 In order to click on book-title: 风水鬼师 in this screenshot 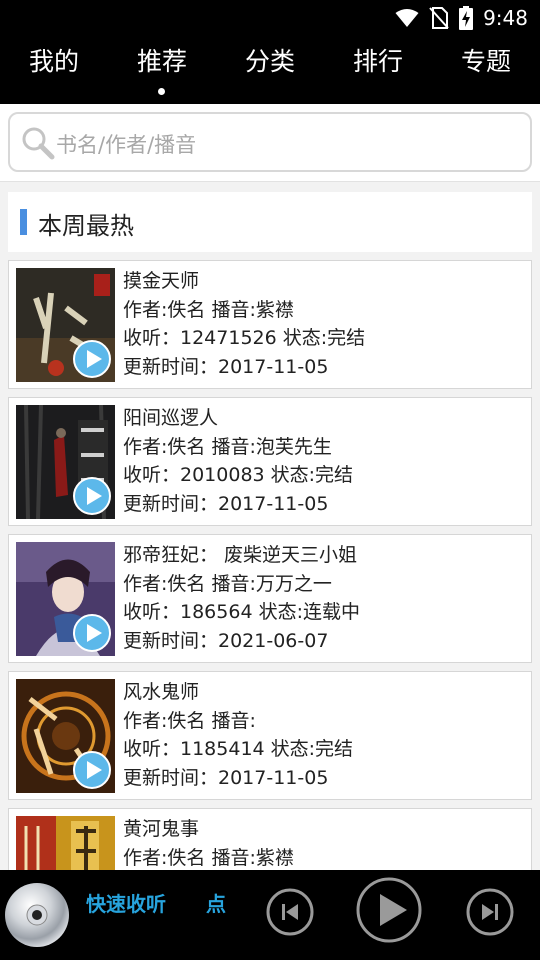, I will do `click(161, 692)`.